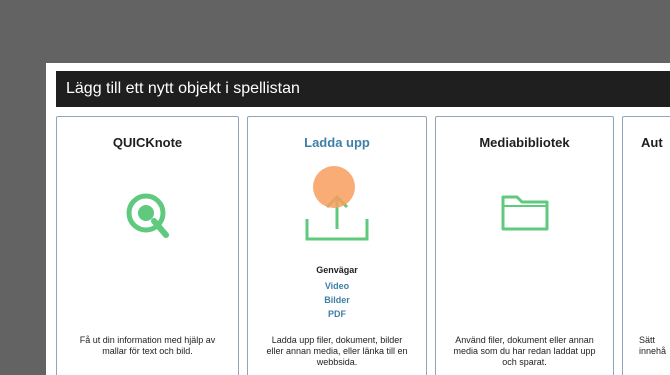 The width and height of the screenshot is (670, 375). Describe the element at coordinates (334, 187) in the screenshot. I see `mouse-cursor-indicator` at that location.